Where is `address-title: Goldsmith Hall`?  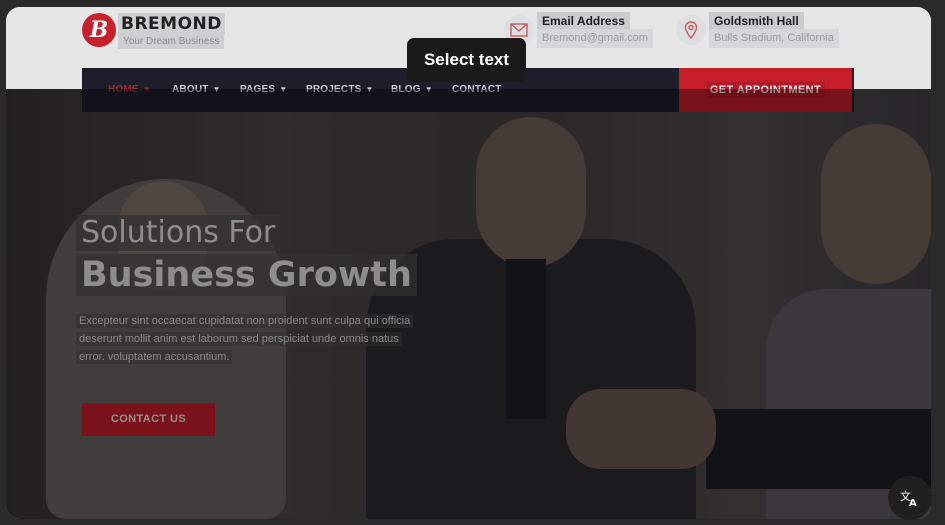
address-title: Goldsmith Hall is located at coordinates (756, 21).